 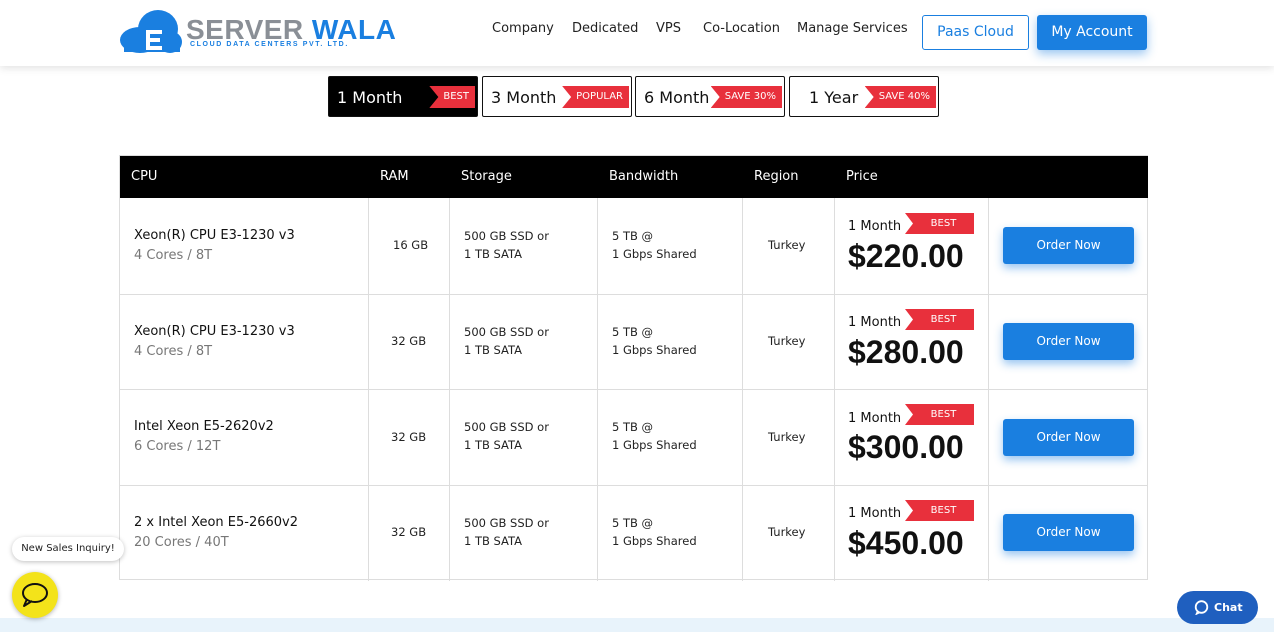 I want to click on tab-badge: SAVE 40%, so click(x=900, y=97).